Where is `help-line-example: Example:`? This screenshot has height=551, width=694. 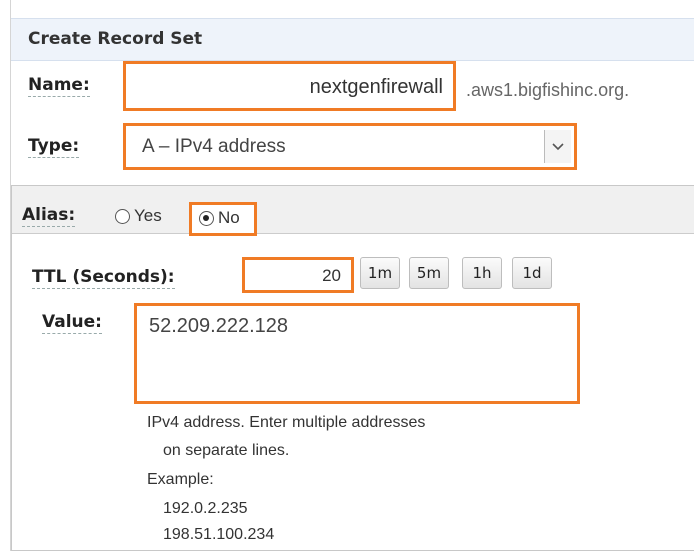
help-line-example: Example: is located at coordinates (180, 479).